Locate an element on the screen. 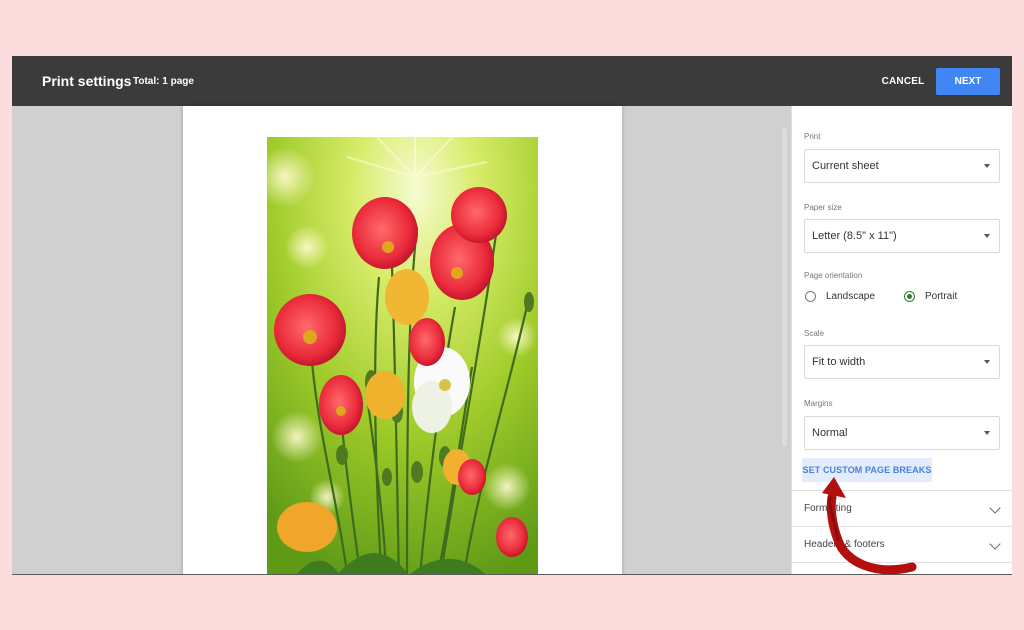  next-button: NEXT is located at coordinates (968, 81).